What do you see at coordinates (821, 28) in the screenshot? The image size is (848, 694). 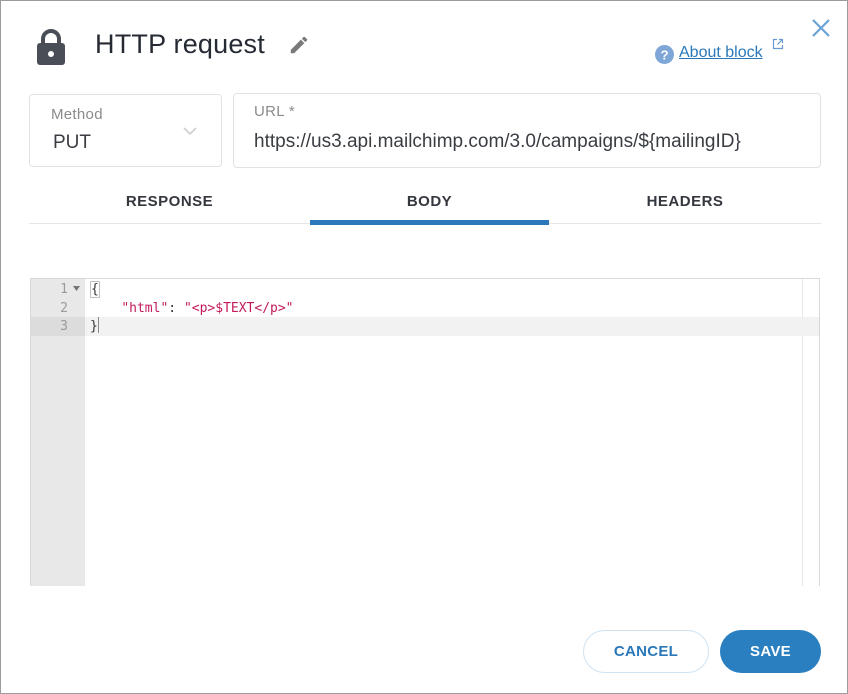 I see `close-icon` at bounding box center [821, 28].